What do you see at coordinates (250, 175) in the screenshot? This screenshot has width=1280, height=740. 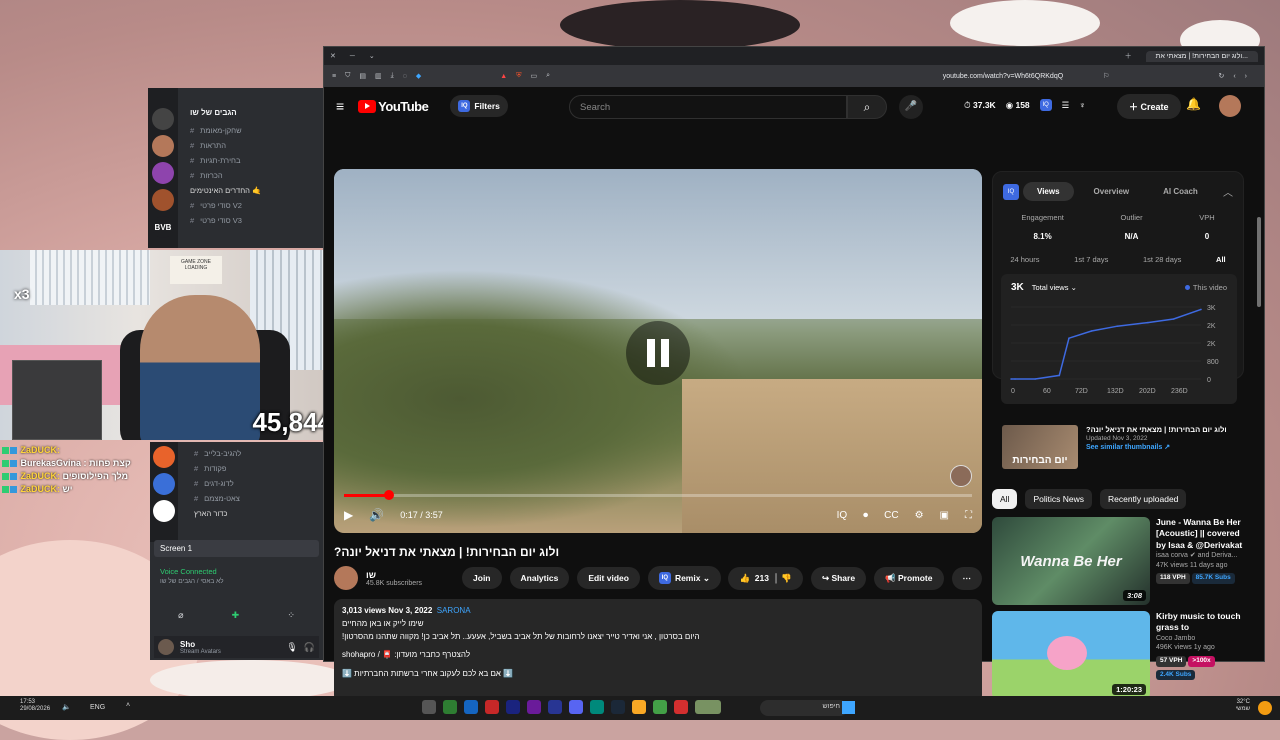 I see `discord-channel: # הכרזות` at bounding box center [250, 175].